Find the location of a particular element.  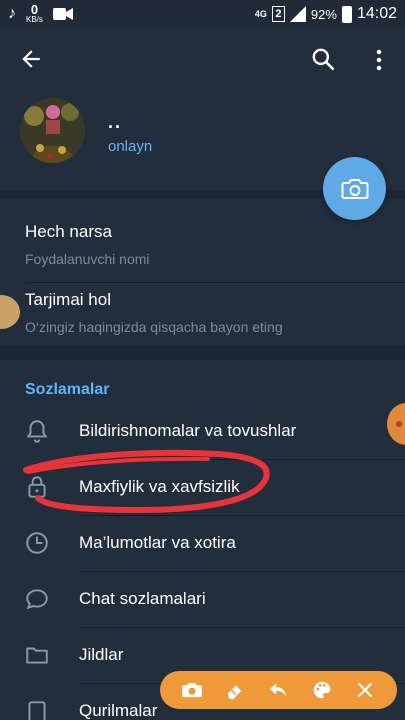

music-note-icon: ♪ is located at coordinates (12, 13).